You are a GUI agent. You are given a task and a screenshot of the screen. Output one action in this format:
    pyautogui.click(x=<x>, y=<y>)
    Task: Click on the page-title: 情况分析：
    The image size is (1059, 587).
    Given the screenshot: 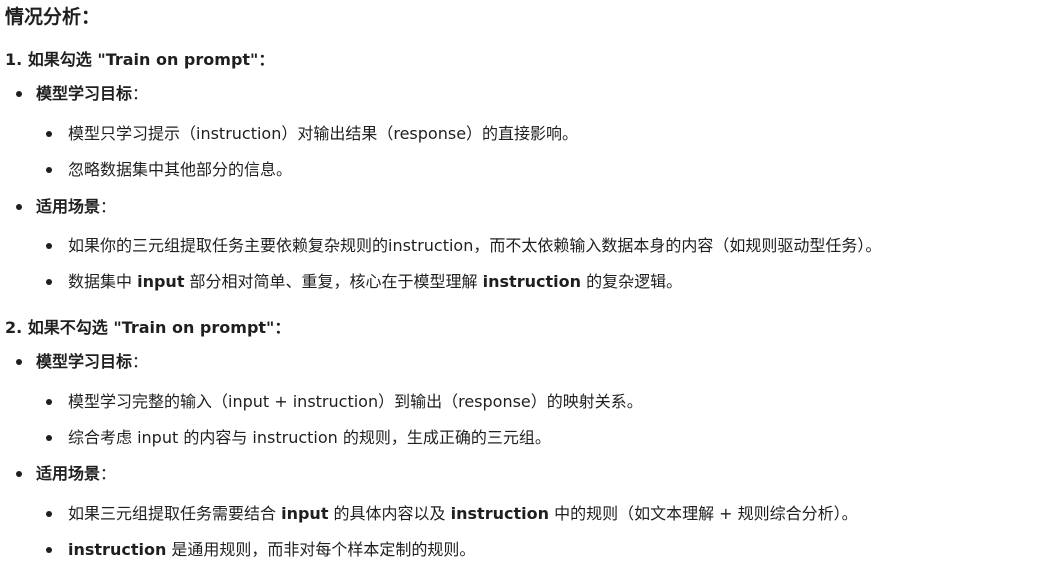 What is the action you would take?
    pyautogui.click(x=53, y=17)
    